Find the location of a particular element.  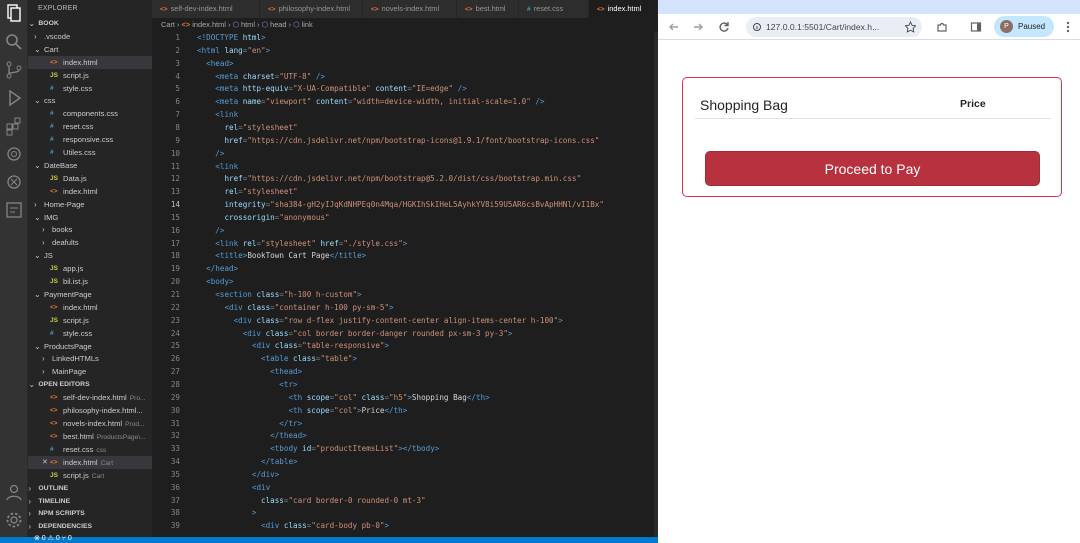

tab-self-dev-index-html: <> self-dev-index.html is located at coordinates (206, 9).